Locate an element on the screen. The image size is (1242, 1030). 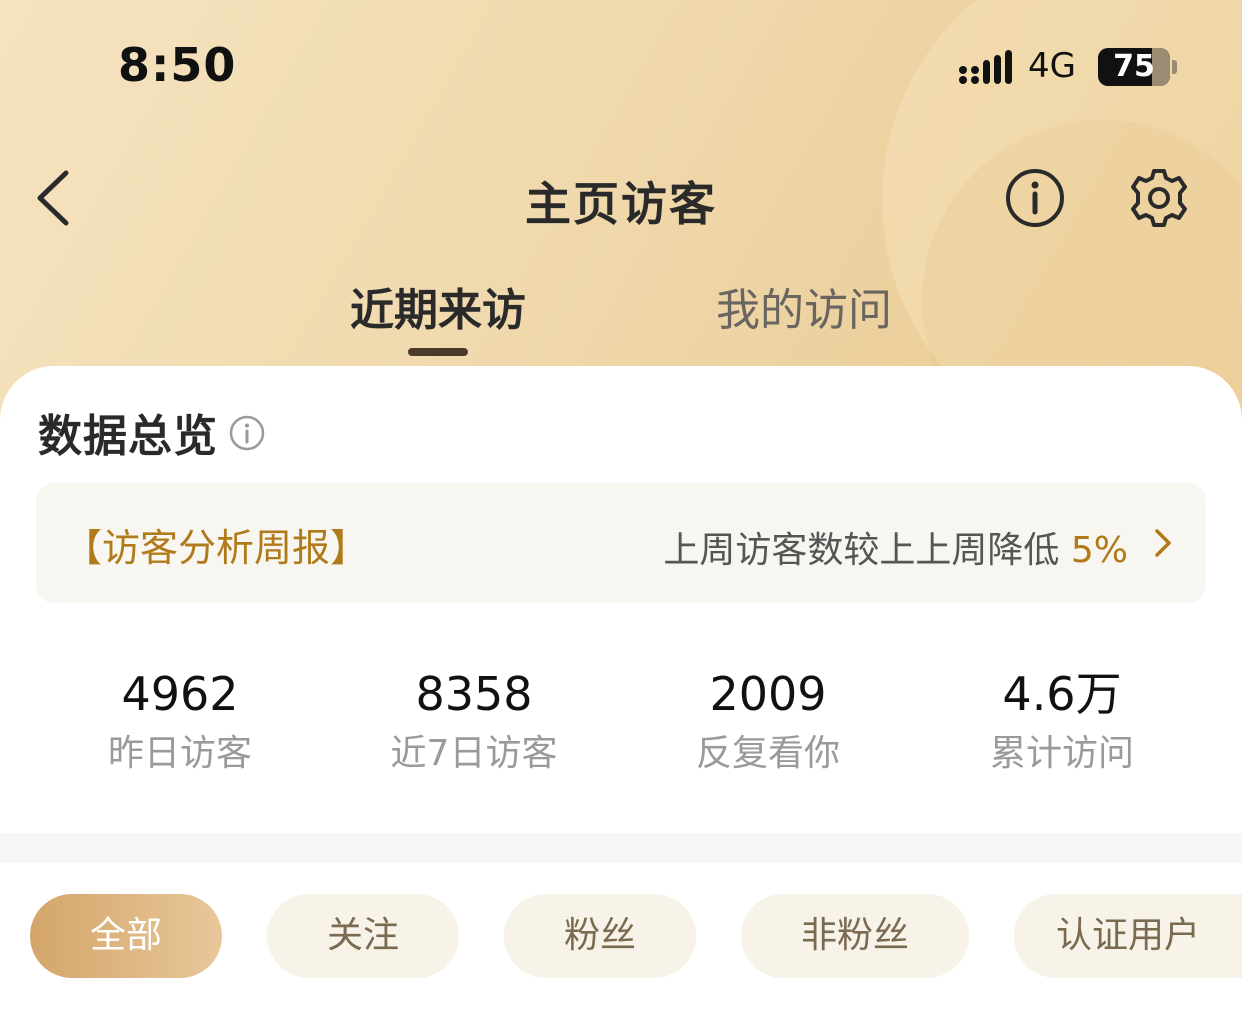
stat-yesterday-visitors: 4962 昨日访客 is located at coordinates (180, 721).